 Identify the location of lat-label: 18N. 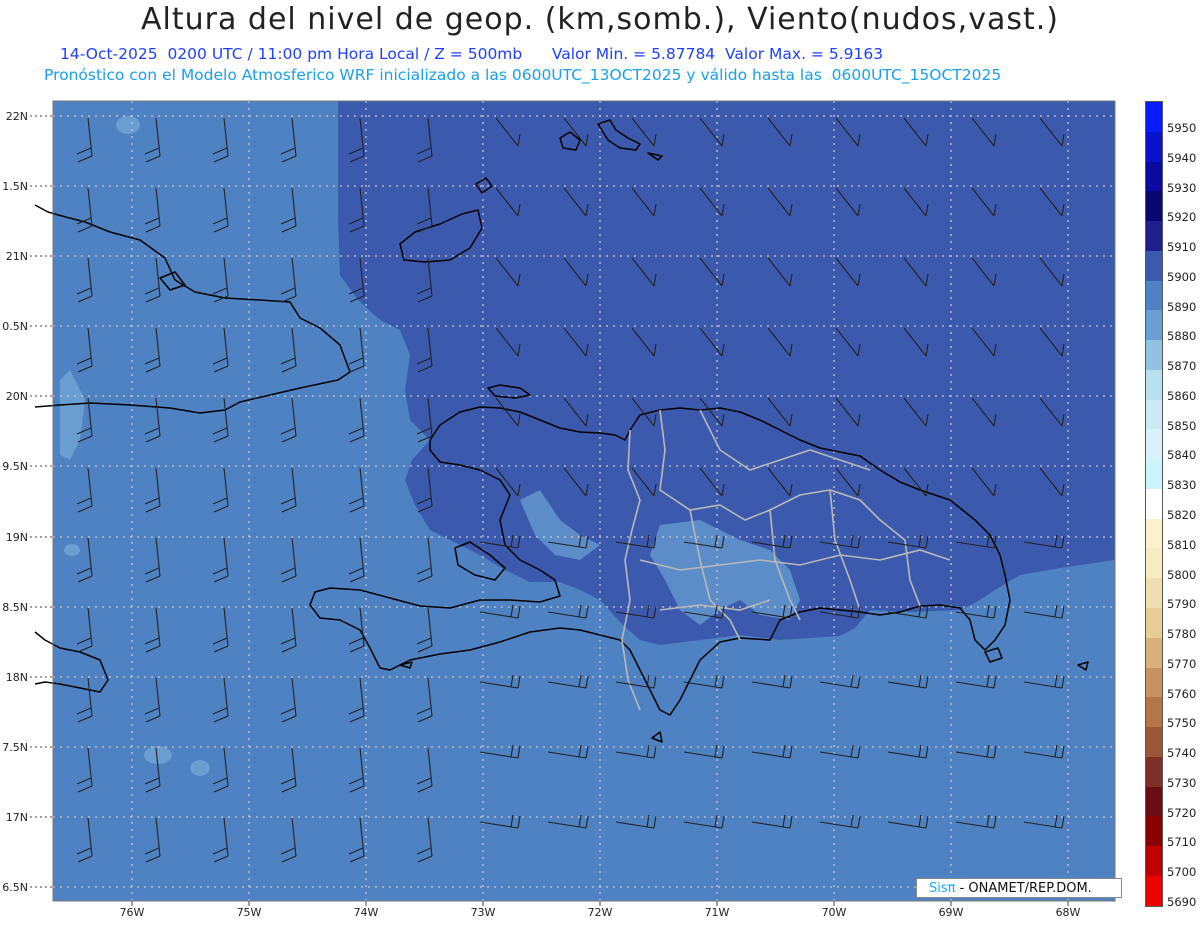
(17, 677).